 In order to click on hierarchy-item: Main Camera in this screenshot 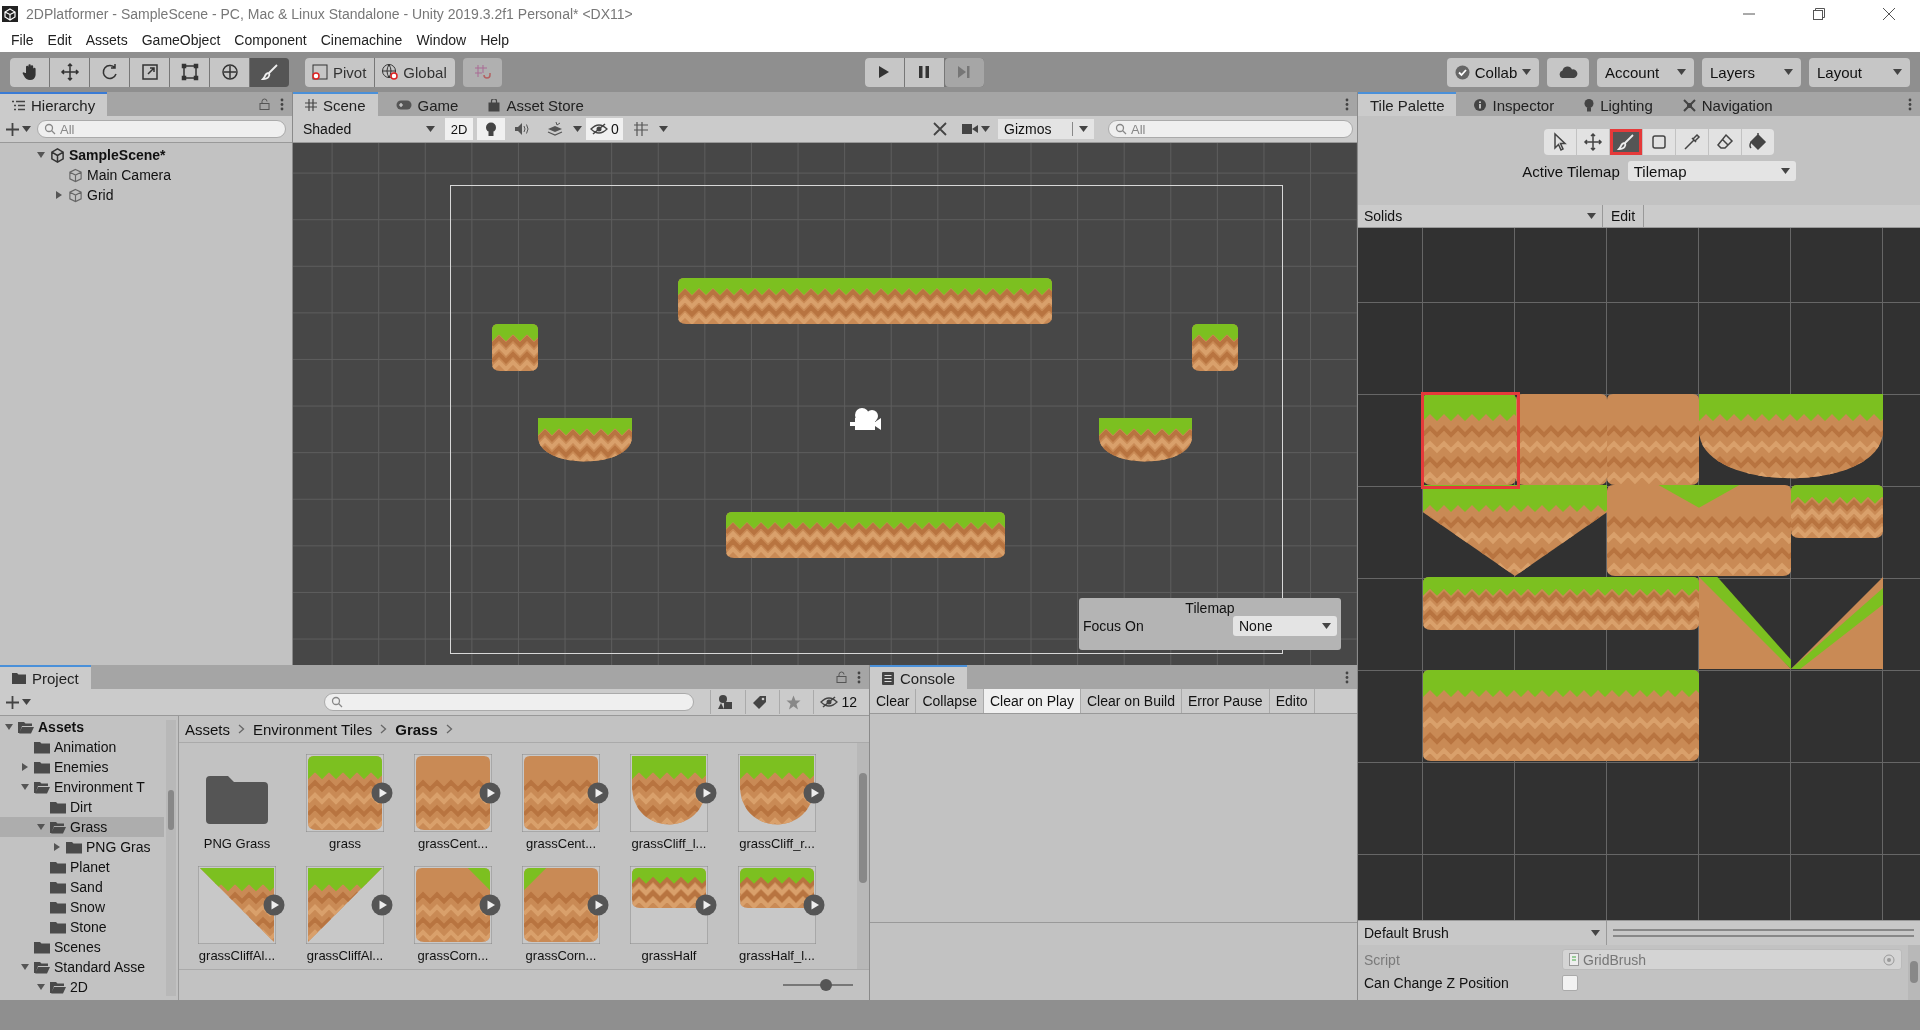, I will do `click(146, 175)`.